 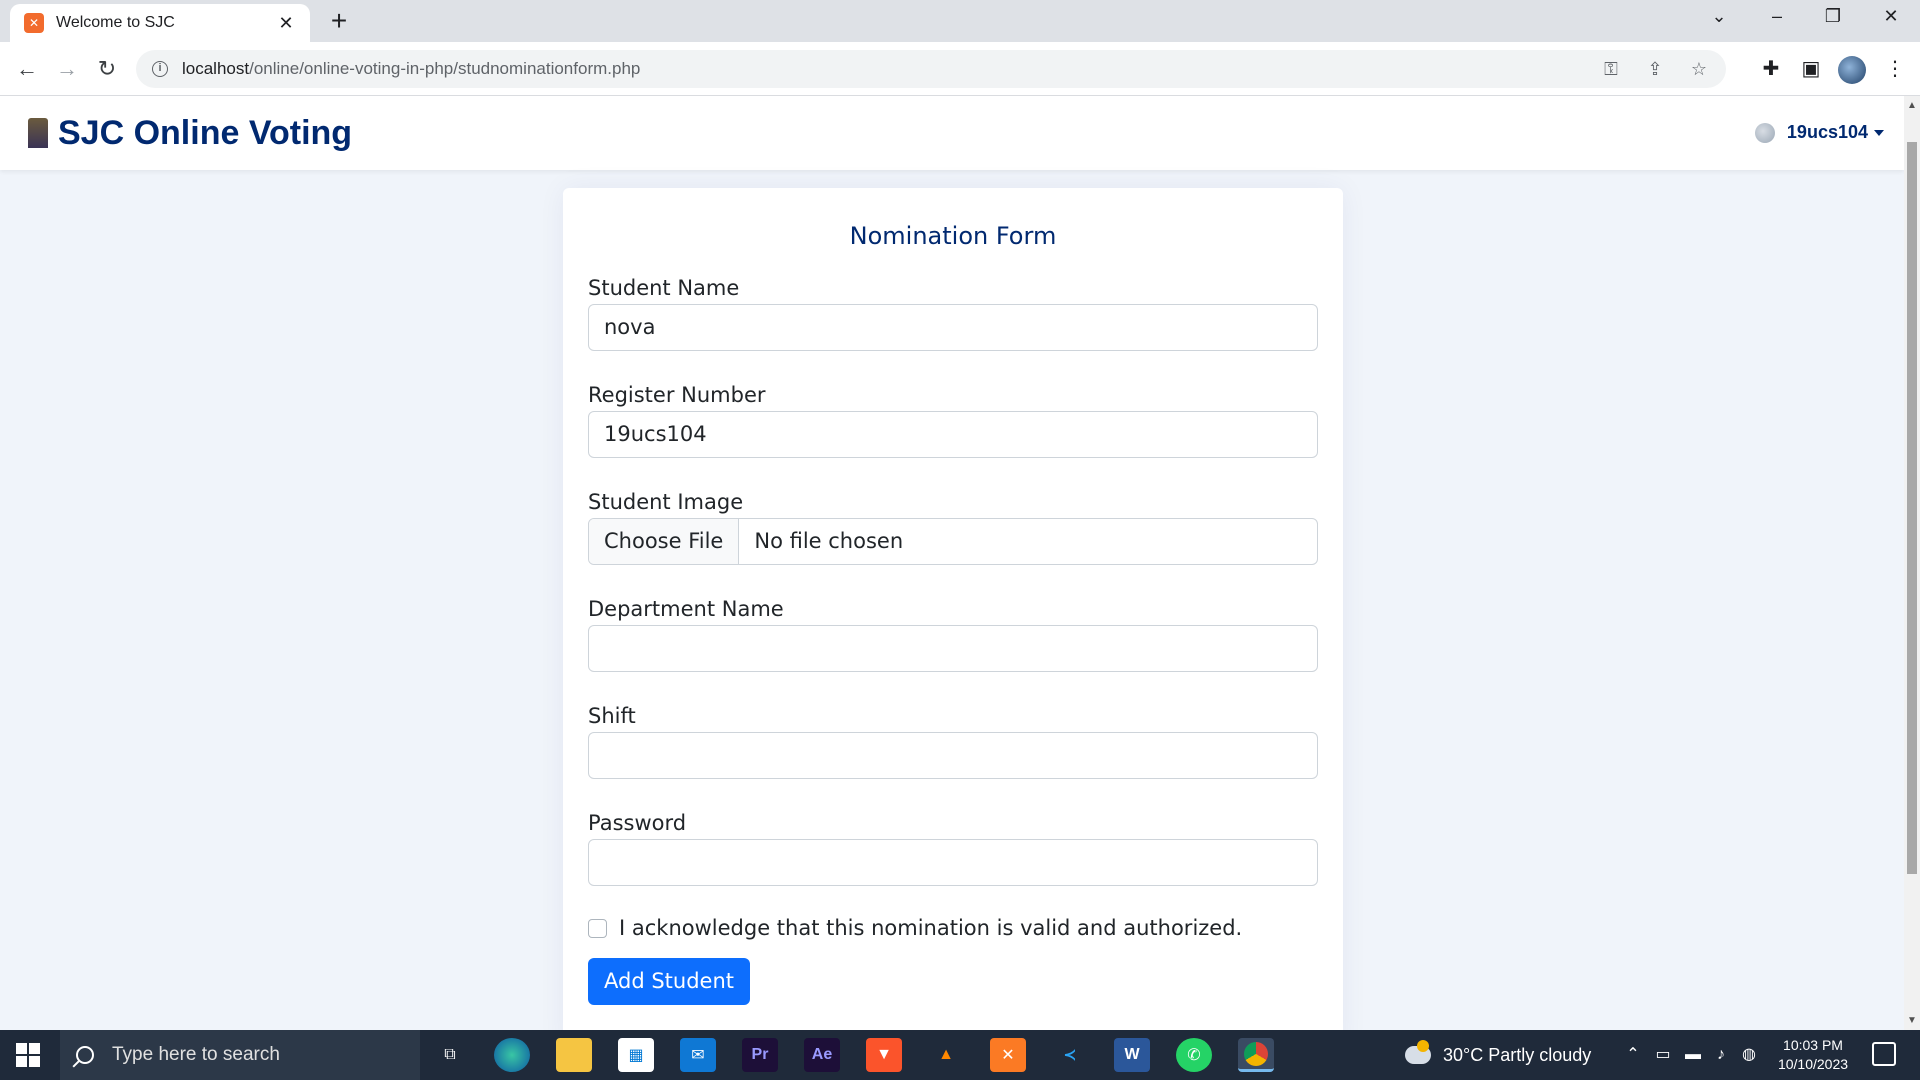 What do you see at coordinates (1777, 16) in the screenshot?
I see `minimize-button: –` at bounding box center [1777, 16].